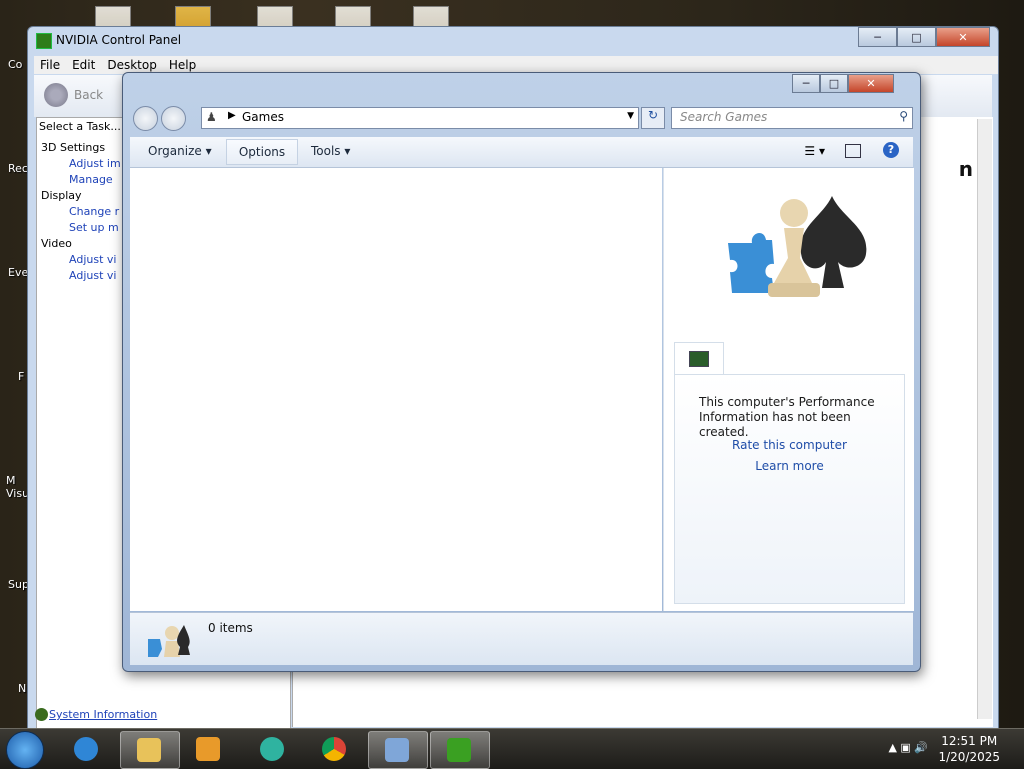  Describe the element at coordinates (273, 749) in the screenshot. I see `taskbar-app` at that location.